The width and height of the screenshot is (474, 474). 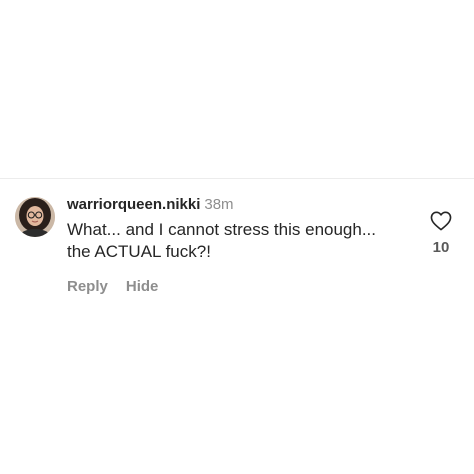 I want to click on avatar, so click(x=35, y=217).